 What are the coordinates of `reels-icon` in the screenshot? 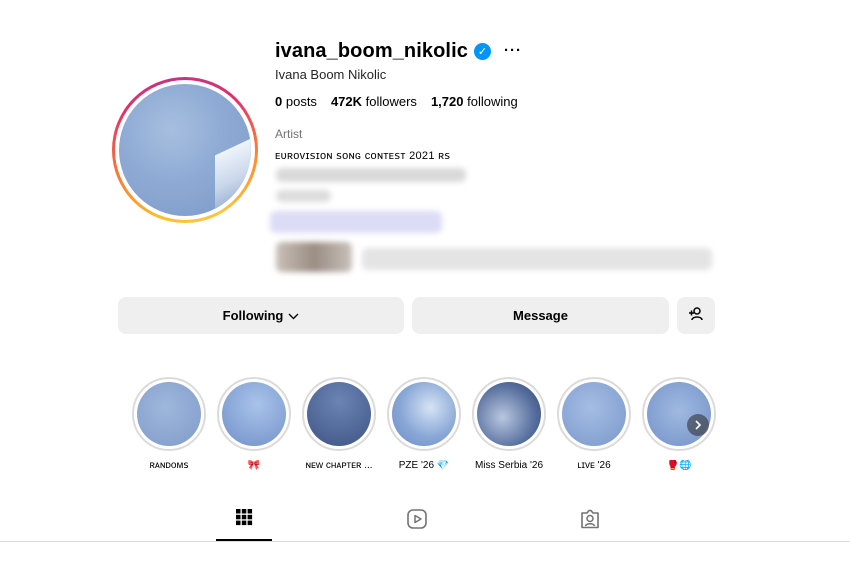 It's located at (417, 521).